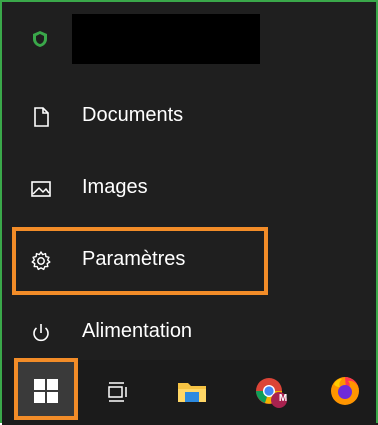 This screenshot has height=425, width=378. What do you see at coordinates (41, 189) in the screenshot?
I see `image-icon` at bounding box center [41, 189].